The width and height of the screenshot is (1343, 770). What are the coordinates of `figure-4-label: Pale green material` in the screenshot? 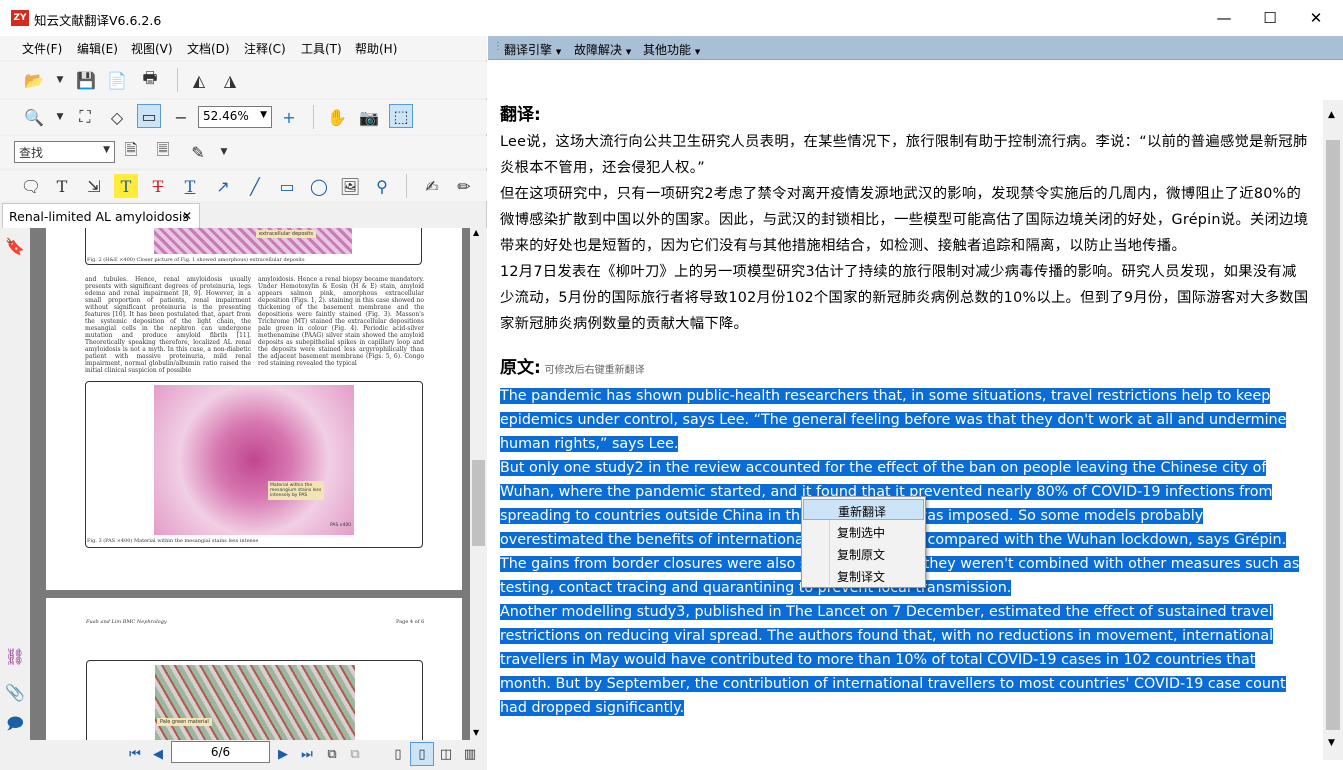 It's located at (184, 722).